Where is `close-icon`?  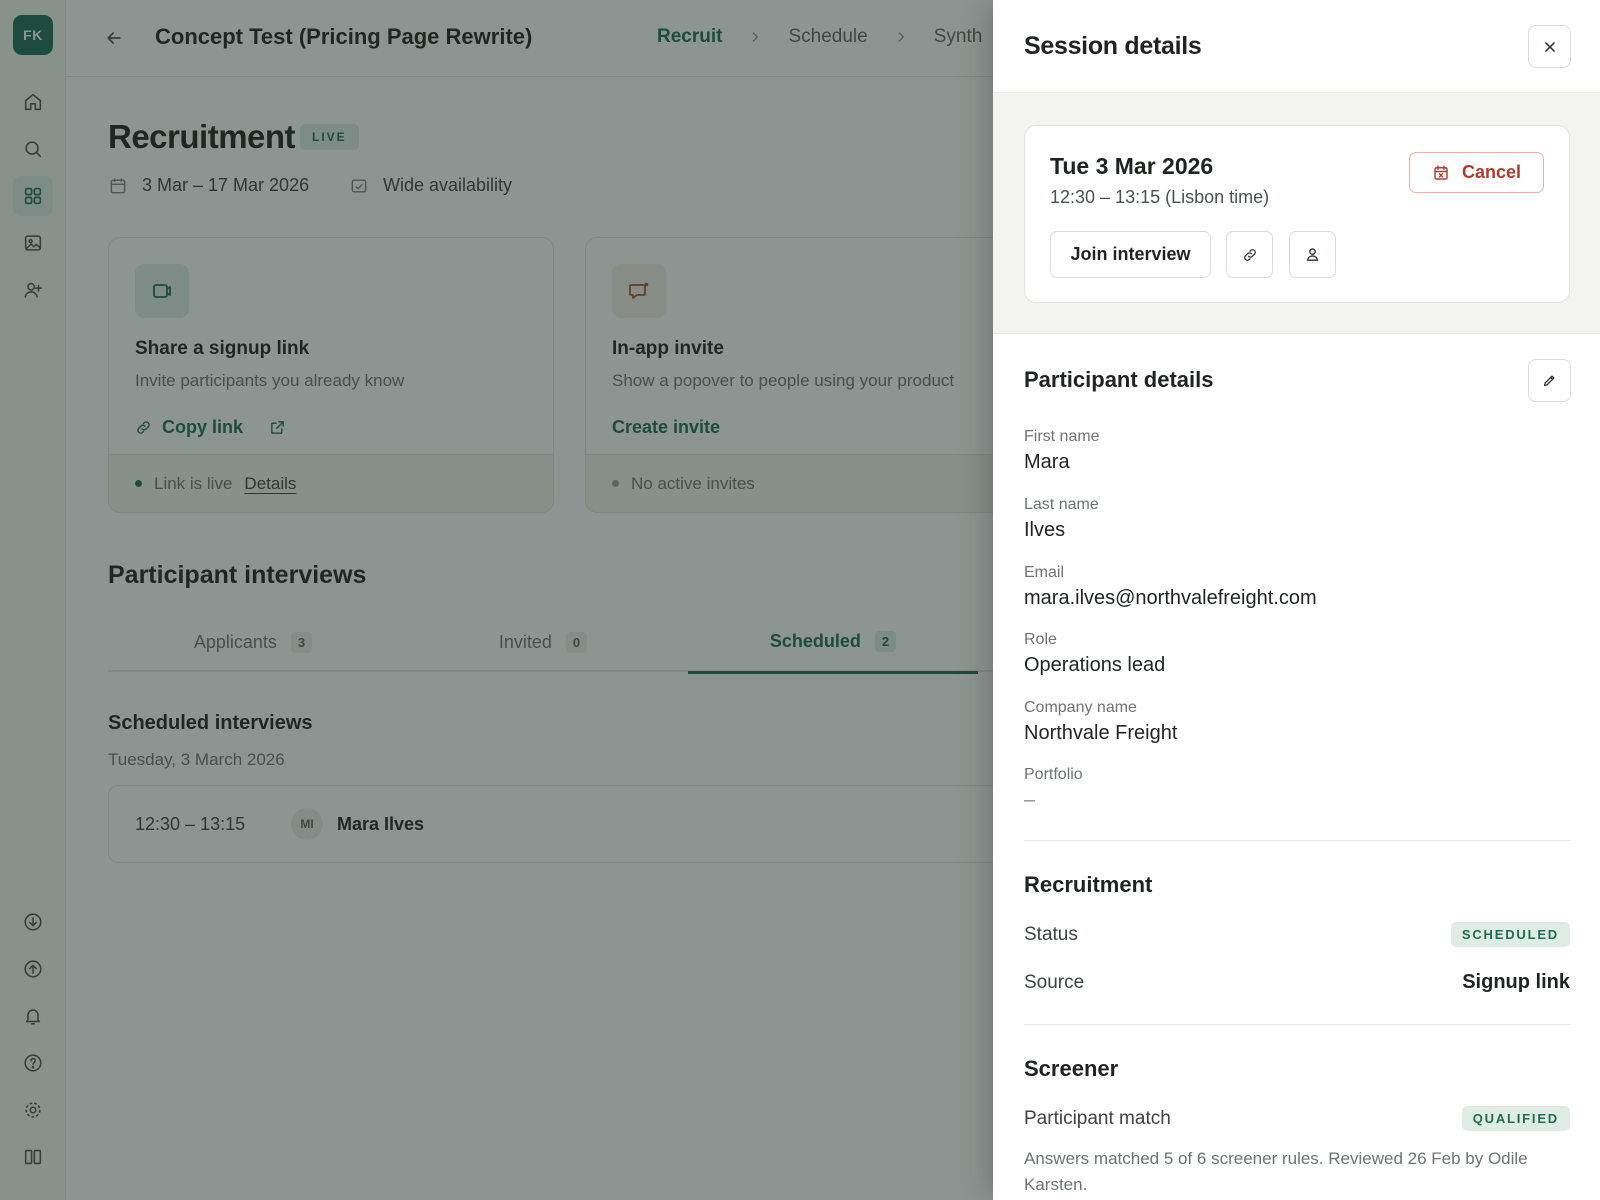 close-icon is located at coordinates (1550, 47).